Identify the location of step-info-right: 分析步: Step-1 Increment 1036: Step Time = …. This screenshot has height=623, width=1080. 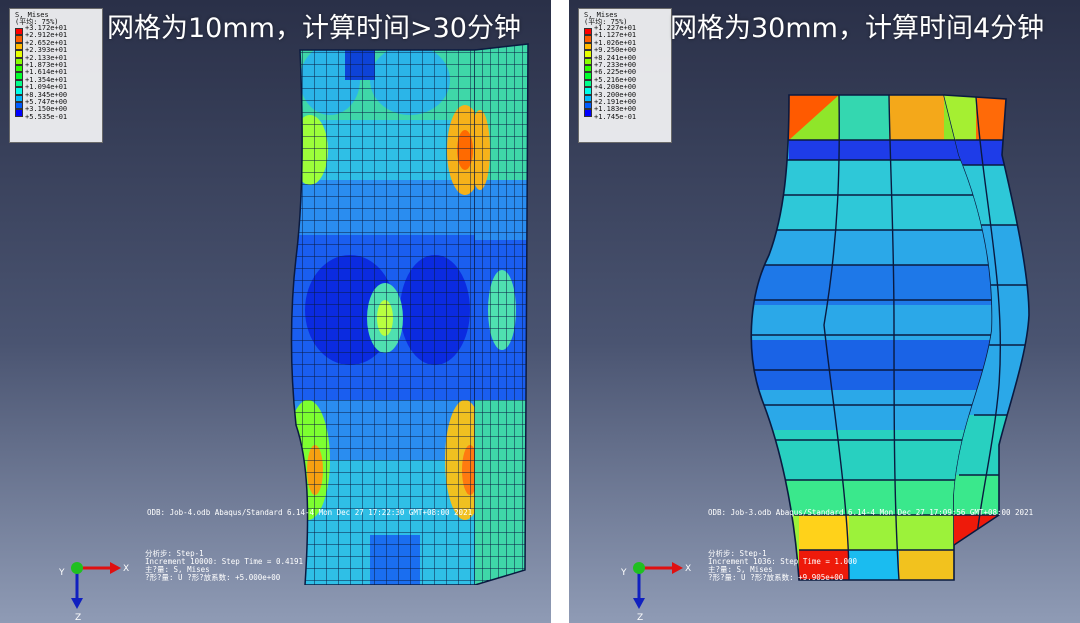
(782, 566).